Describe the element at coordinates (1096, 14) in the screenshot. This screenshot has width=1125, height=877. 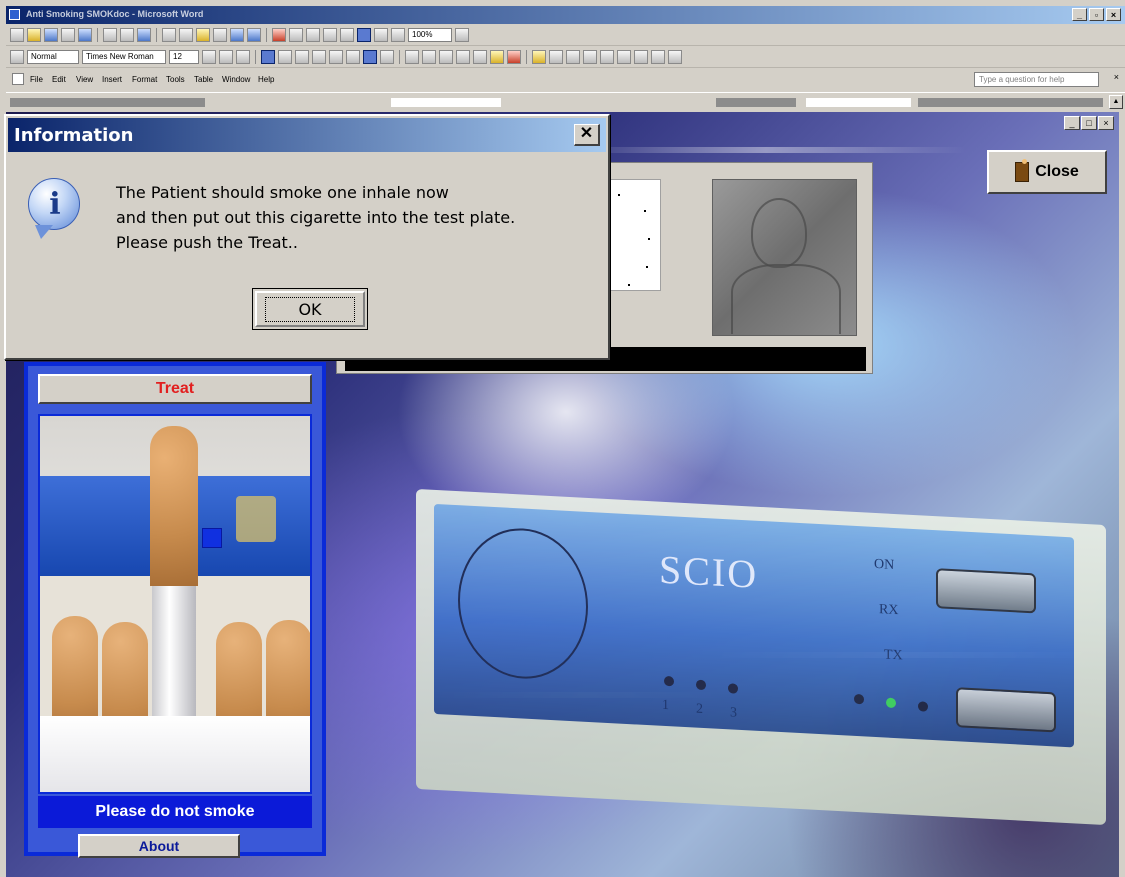
I see `restore-button: ▫` at that location.